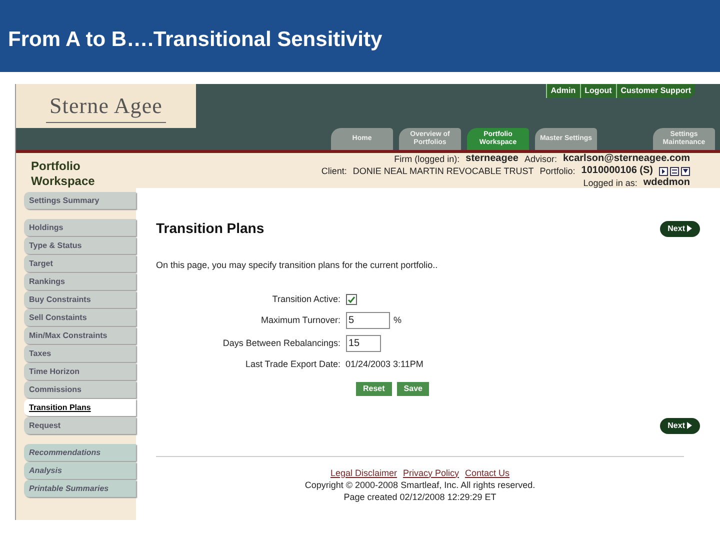 This screenshot has width=720, height=540. What do you see at coordinates (430, 472) in the screenshot?
I see `footer-link: Privacy Policy` at bounding box center [430, 472].